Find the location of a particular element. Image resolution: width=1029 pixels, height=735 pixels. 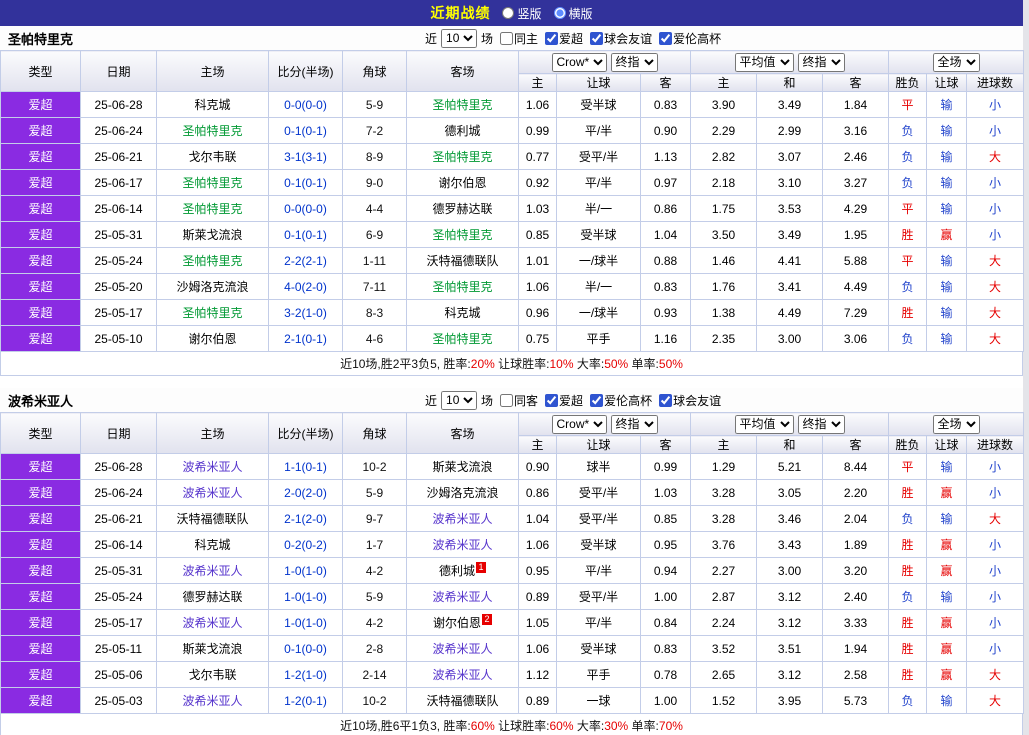

avg-home-cell: 3.28 is located at coordinates (723, 518).